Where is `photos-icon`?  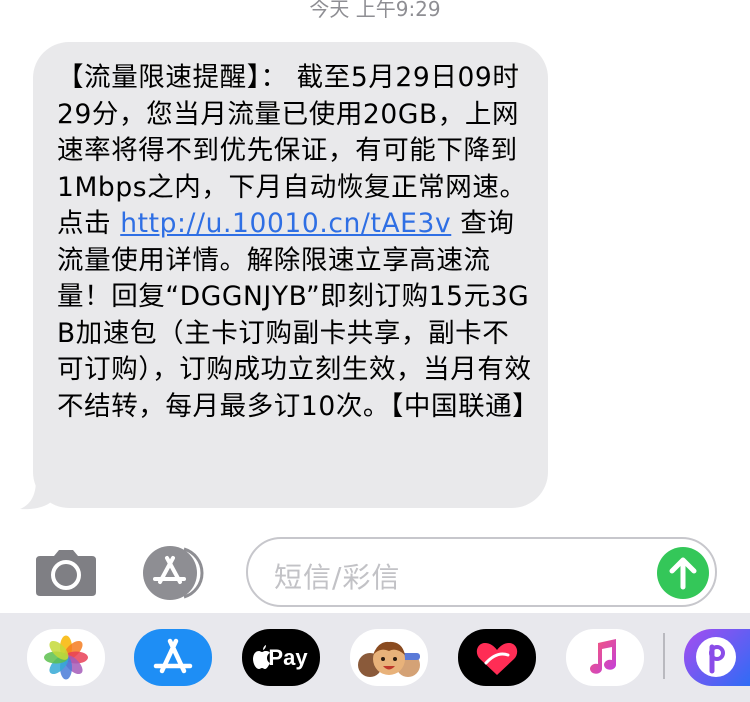 photos-icon is located at coordinates (66, 657).